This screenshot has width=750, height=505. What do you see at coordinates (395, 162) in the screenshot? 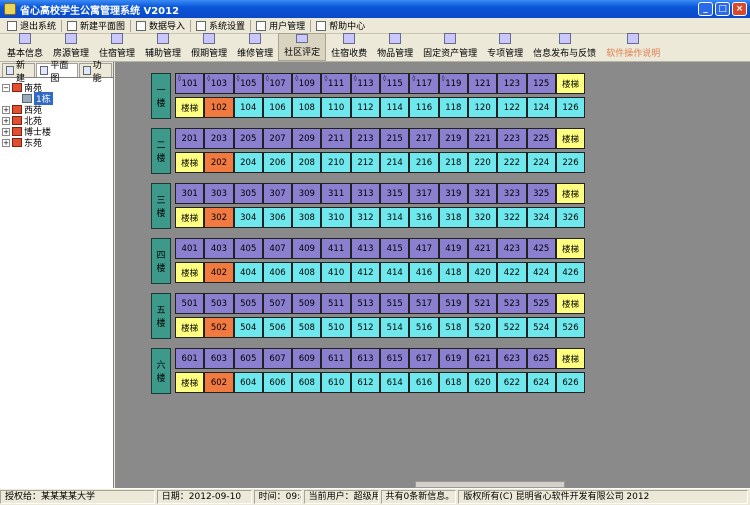
I see `room-cell: 214` at bounding box center [395, 162].